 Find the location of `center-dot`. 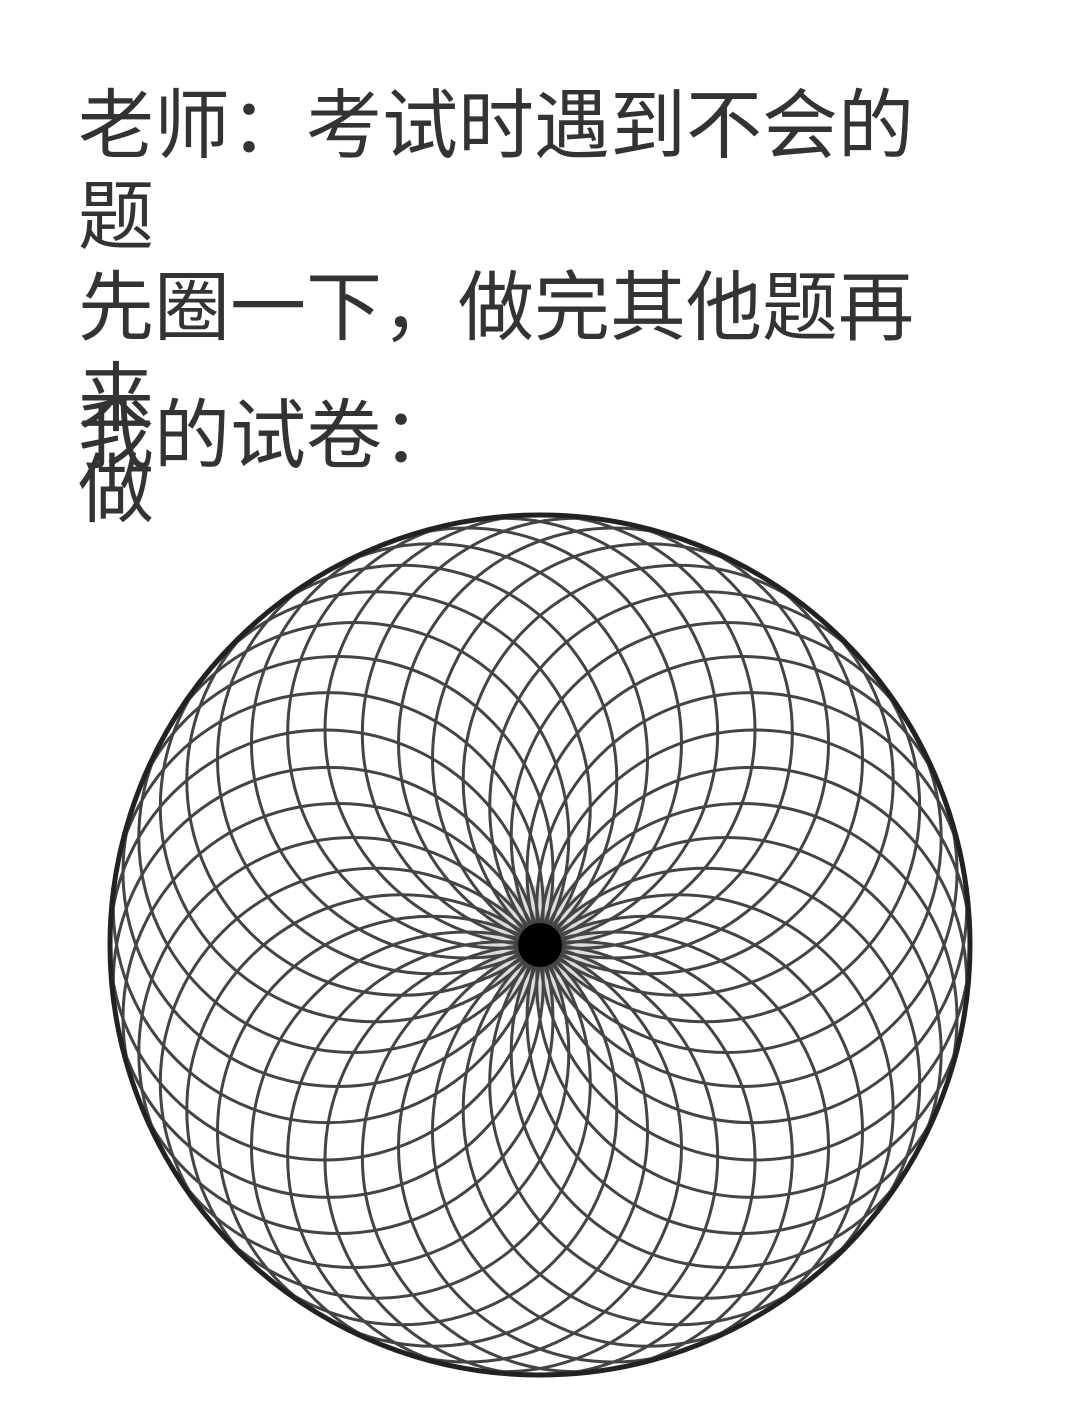

center-dot is located at coordinates (540, 945).